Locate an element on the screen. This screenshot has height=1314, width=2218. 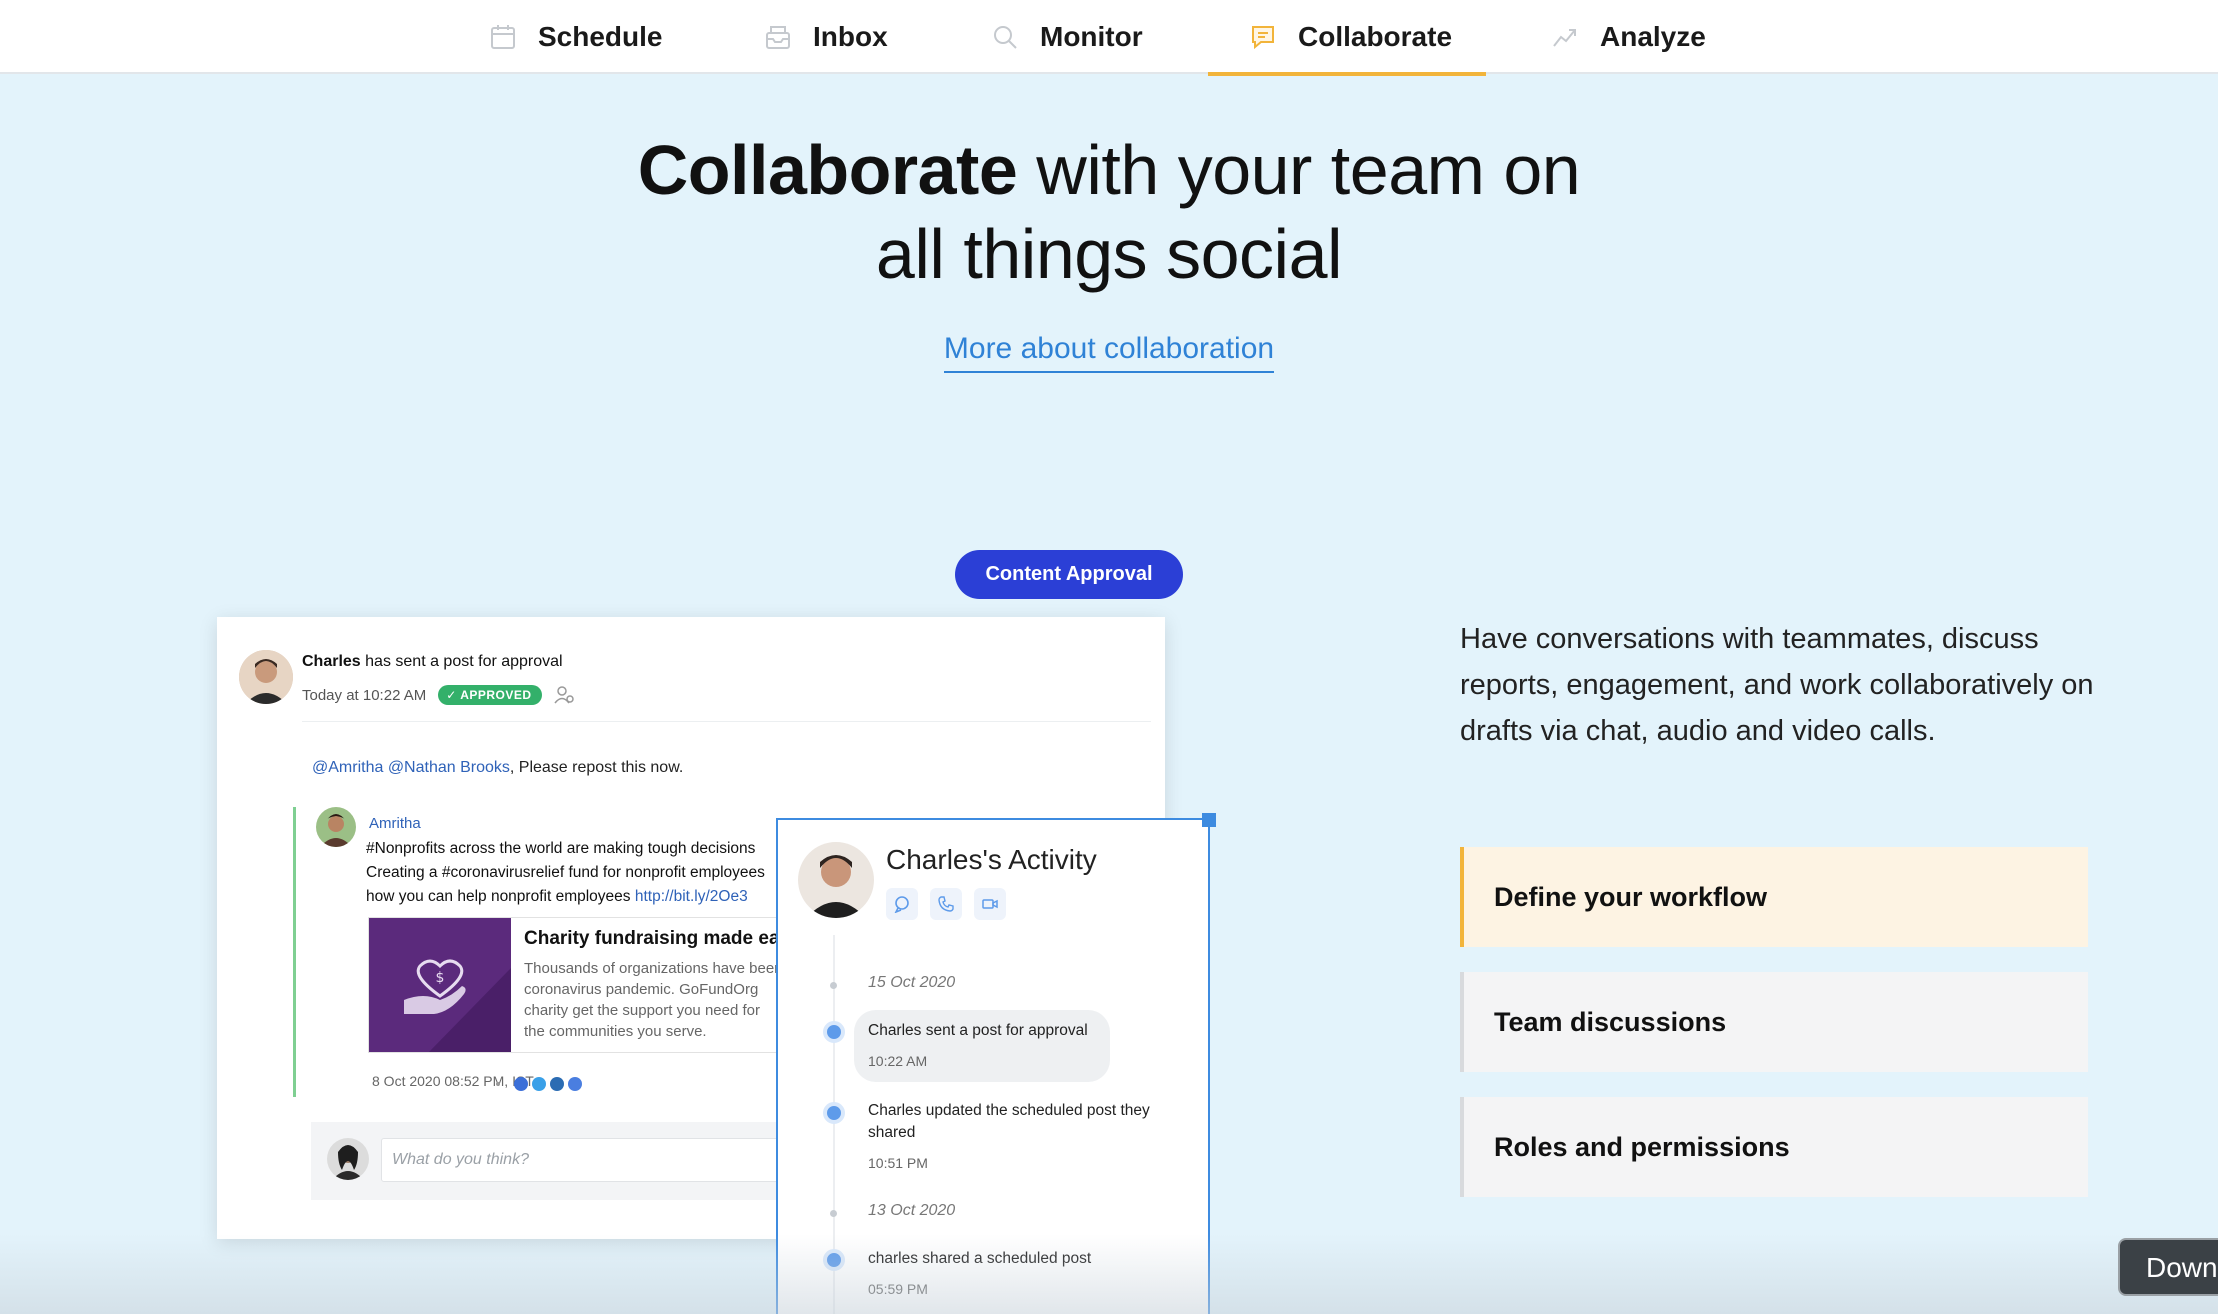
commenter-avatar is located at coordinates (348, 1159).